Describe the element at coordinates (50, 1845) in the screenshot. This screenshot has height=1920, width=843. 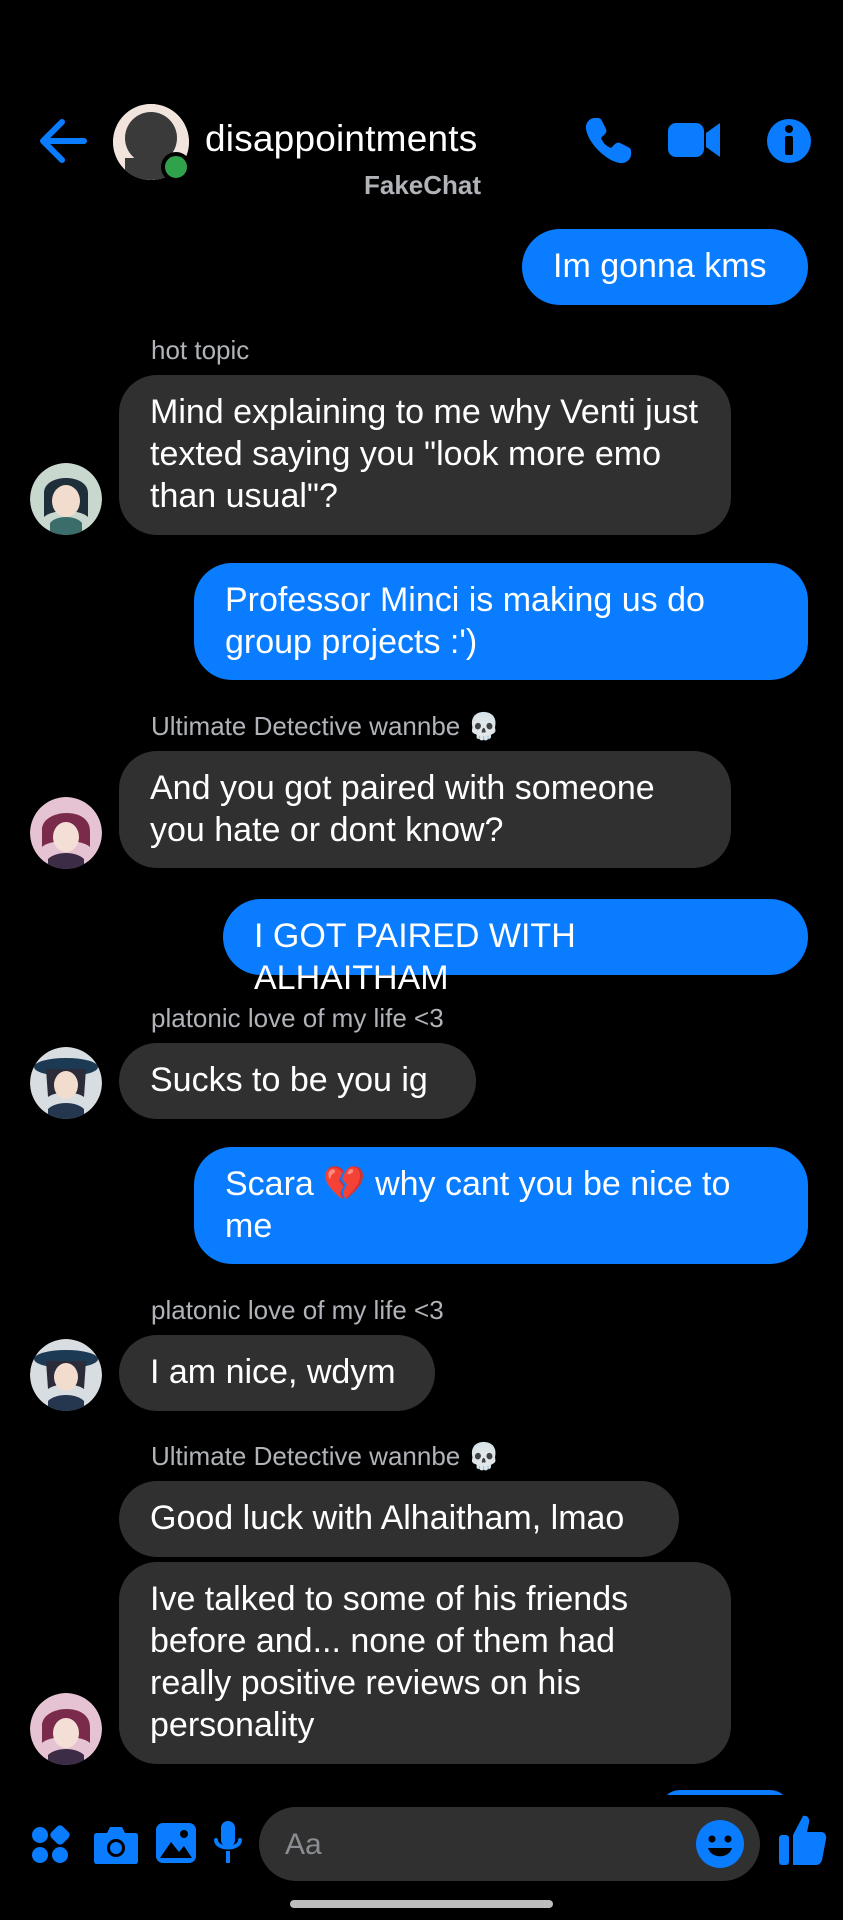
I see `apps-grid-icon` at that location.